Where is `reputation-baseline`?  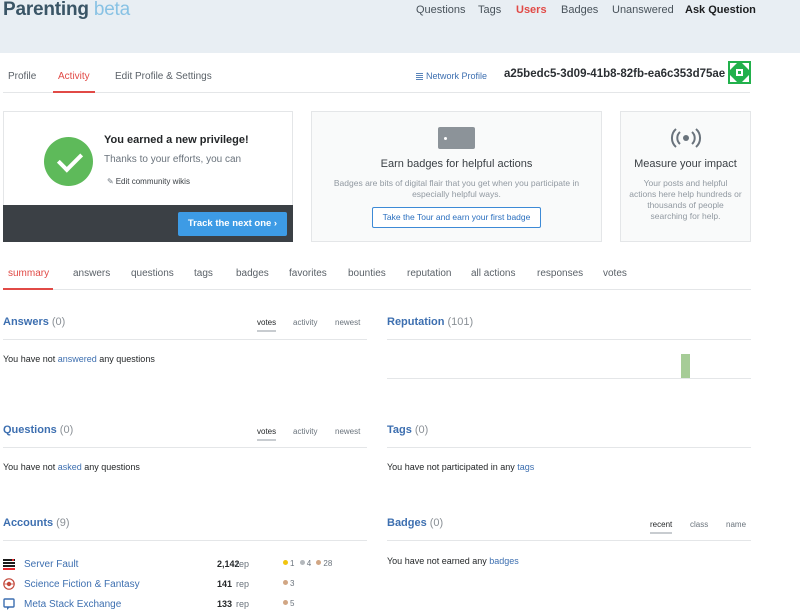 reputation-baseline is located at coordinates (569, 378).